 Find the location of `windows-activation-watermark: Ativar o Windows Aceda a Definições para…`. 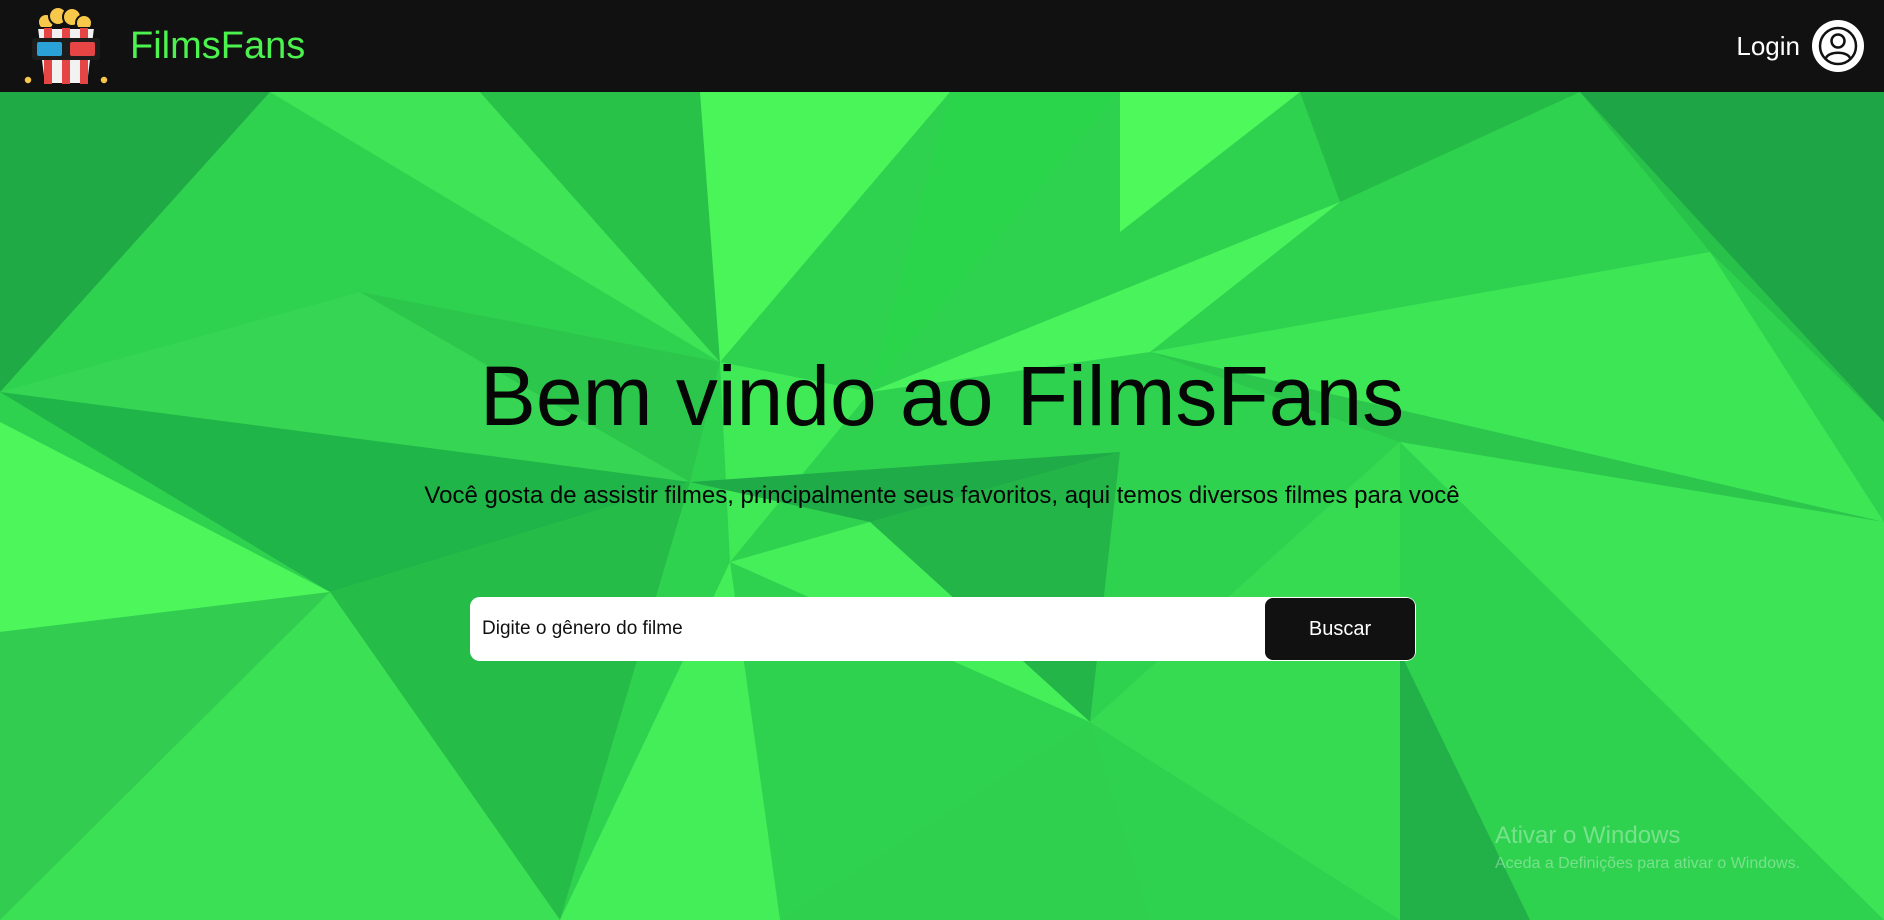

windows-activation-watermark: Ativar o Windows Aceda a Definições para… is located at coordinates (1647, 847).